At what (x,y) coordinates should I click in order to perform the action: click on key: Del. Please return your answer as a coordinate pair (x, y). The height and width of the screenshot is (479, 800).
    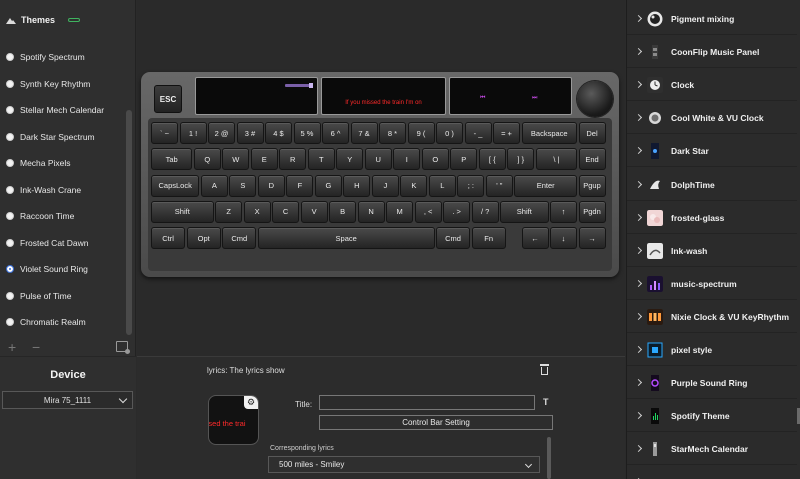
    Looking at the image, I should click on (592, 133).